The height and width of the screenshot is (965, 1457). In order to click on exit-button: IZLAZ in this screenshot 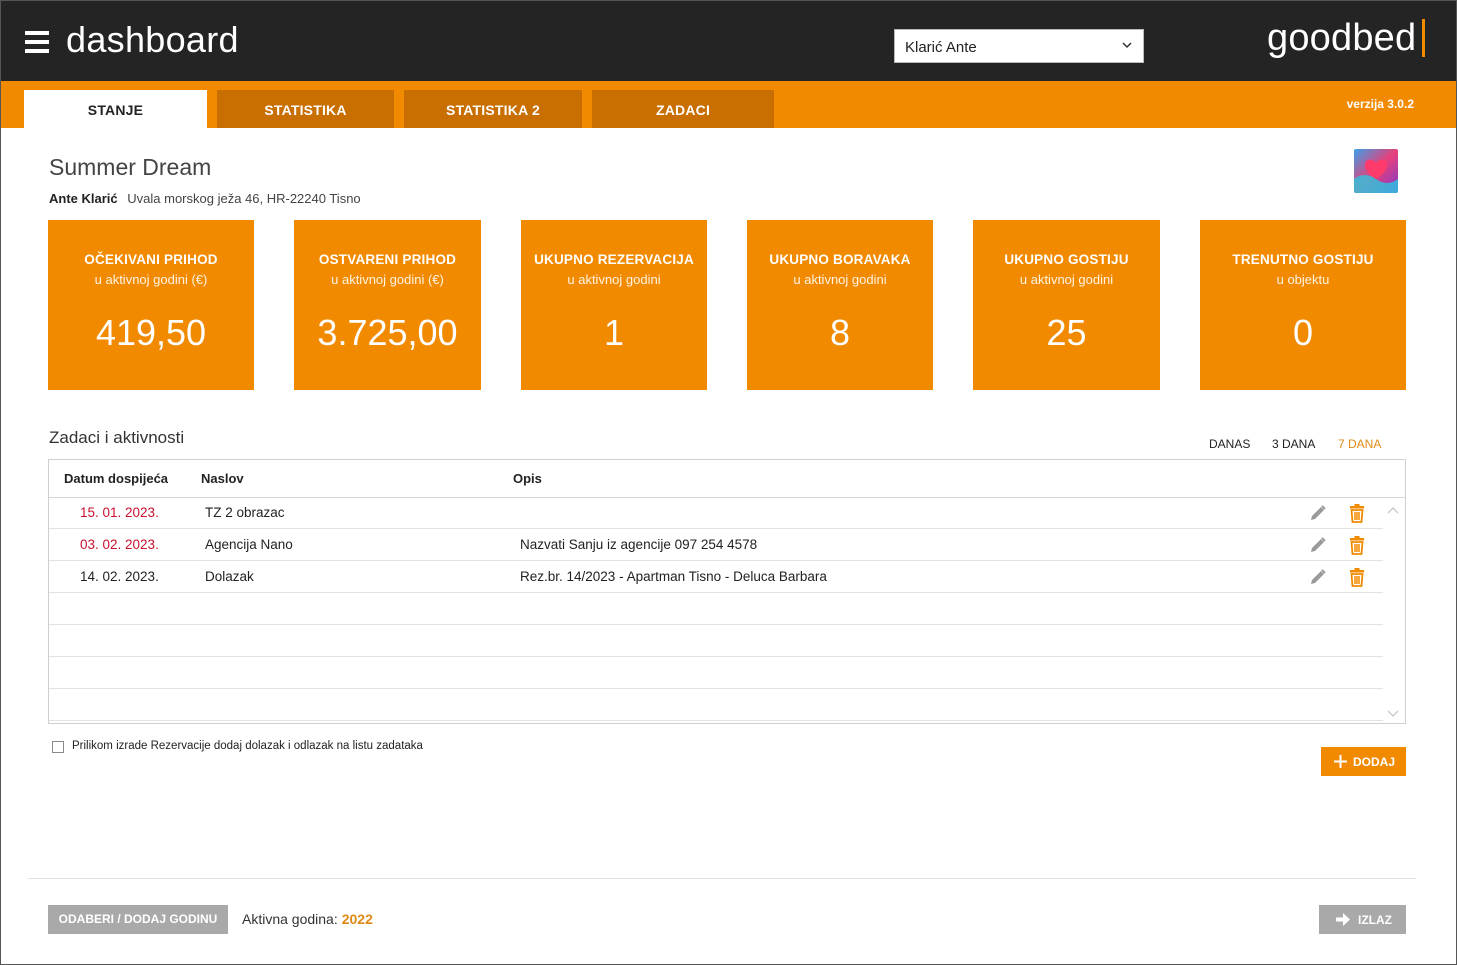, I will do `click(1362, 919)`.